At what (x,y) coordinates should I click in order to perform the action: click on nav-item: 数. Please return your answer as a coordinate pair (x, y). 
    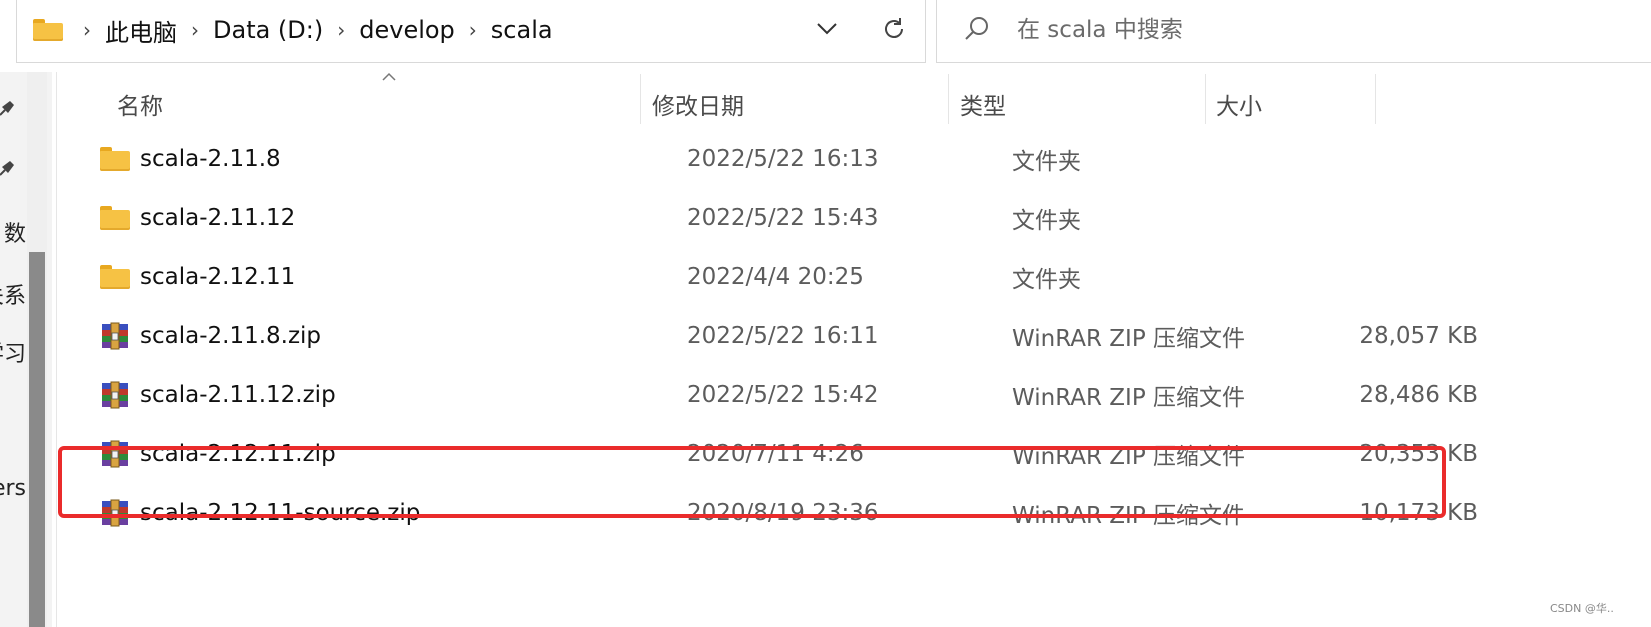
    Looking at the image, I should click on (13, 232).